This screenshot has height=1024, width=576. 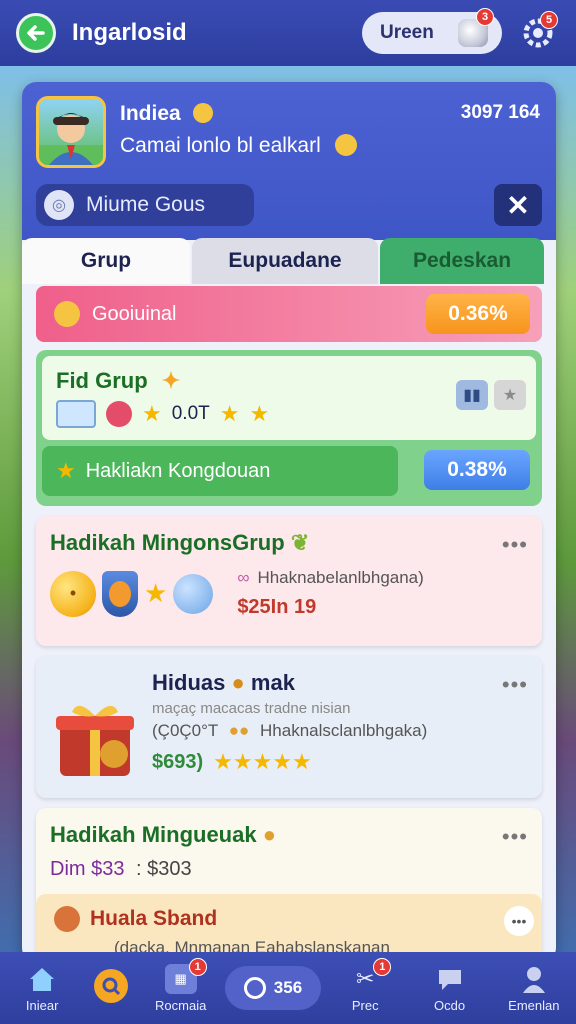 What do you see at coordinates (340, 762) in the screenshot?
I see `card-price-row: $693) ★★★★★` at bounding box center [340, 762].